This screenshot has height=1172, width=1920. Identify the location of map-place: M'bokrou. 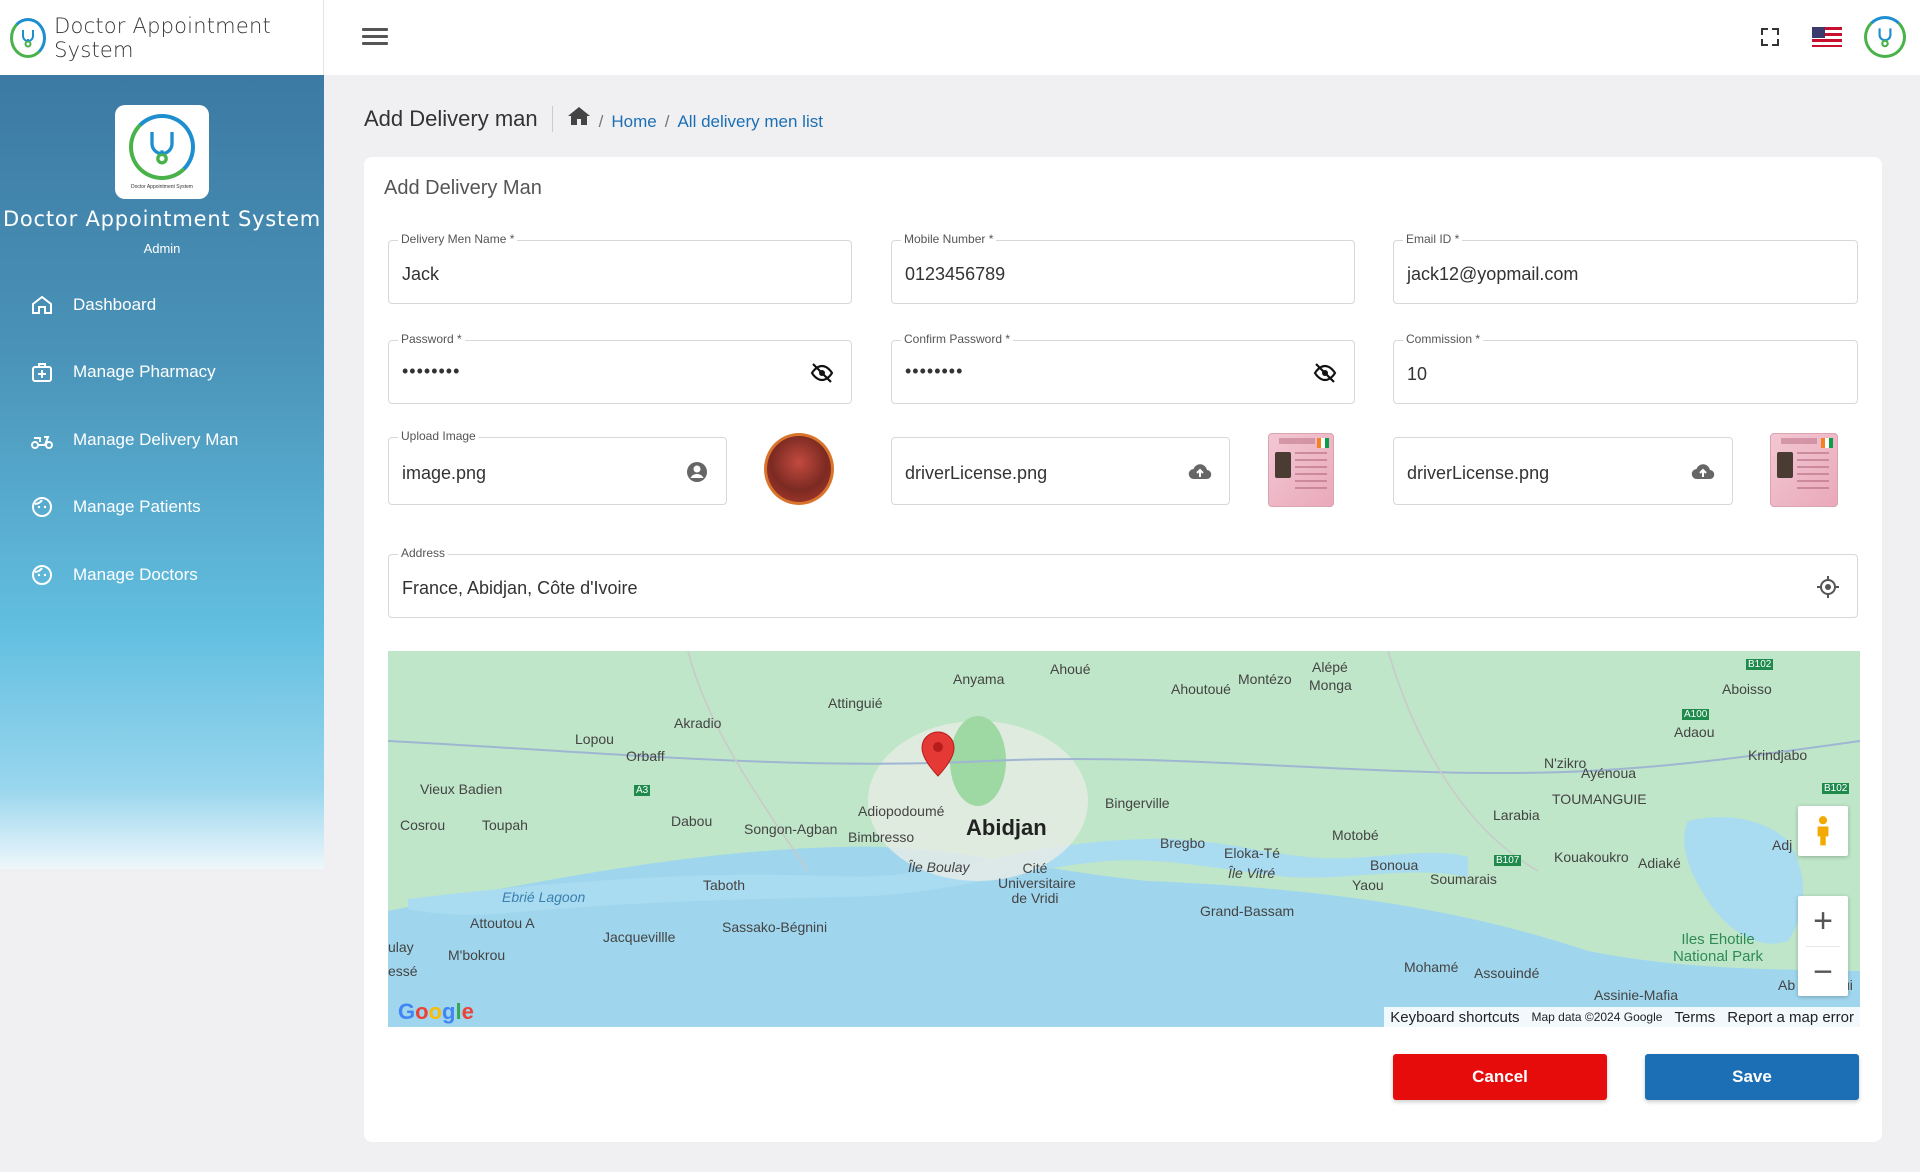
(477, 955).